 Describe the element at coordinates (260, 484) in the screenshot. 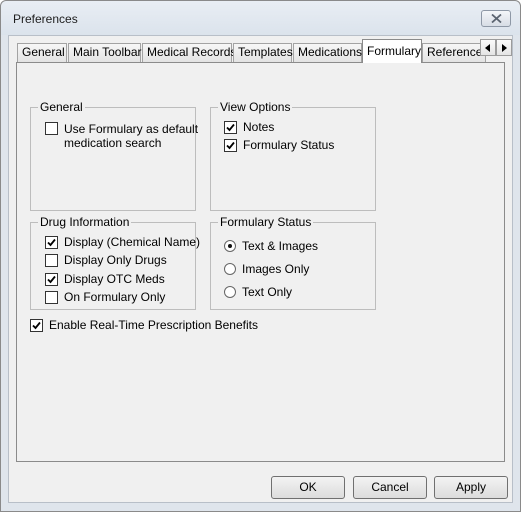

I see `dialog-button-bar: OK Cancel Apply` at that location.